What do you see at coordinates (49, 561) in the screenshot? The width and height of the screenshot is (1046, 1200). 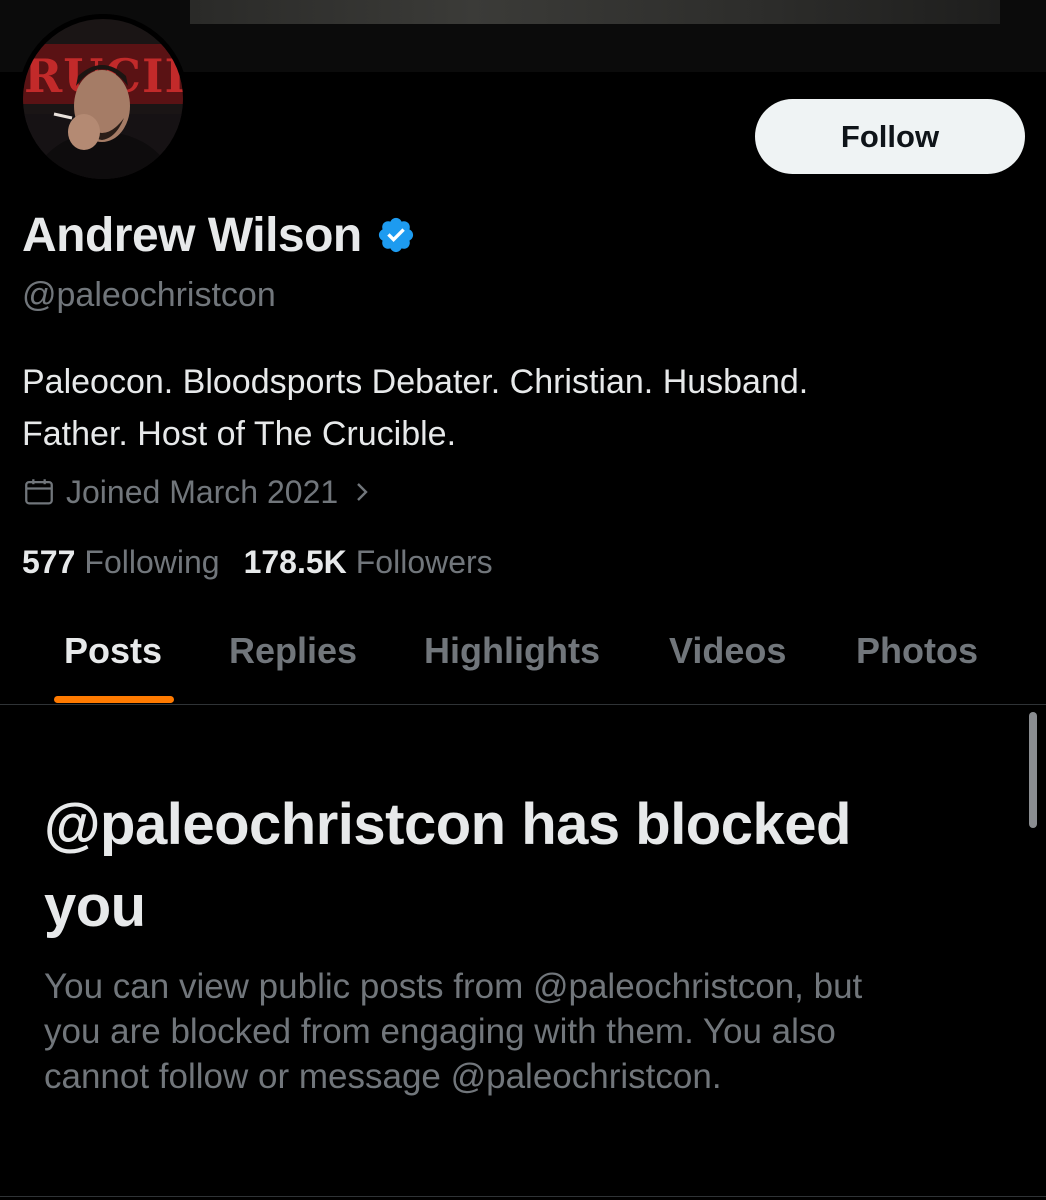 I see `following-count: 577` at bounding box center [49, 561].